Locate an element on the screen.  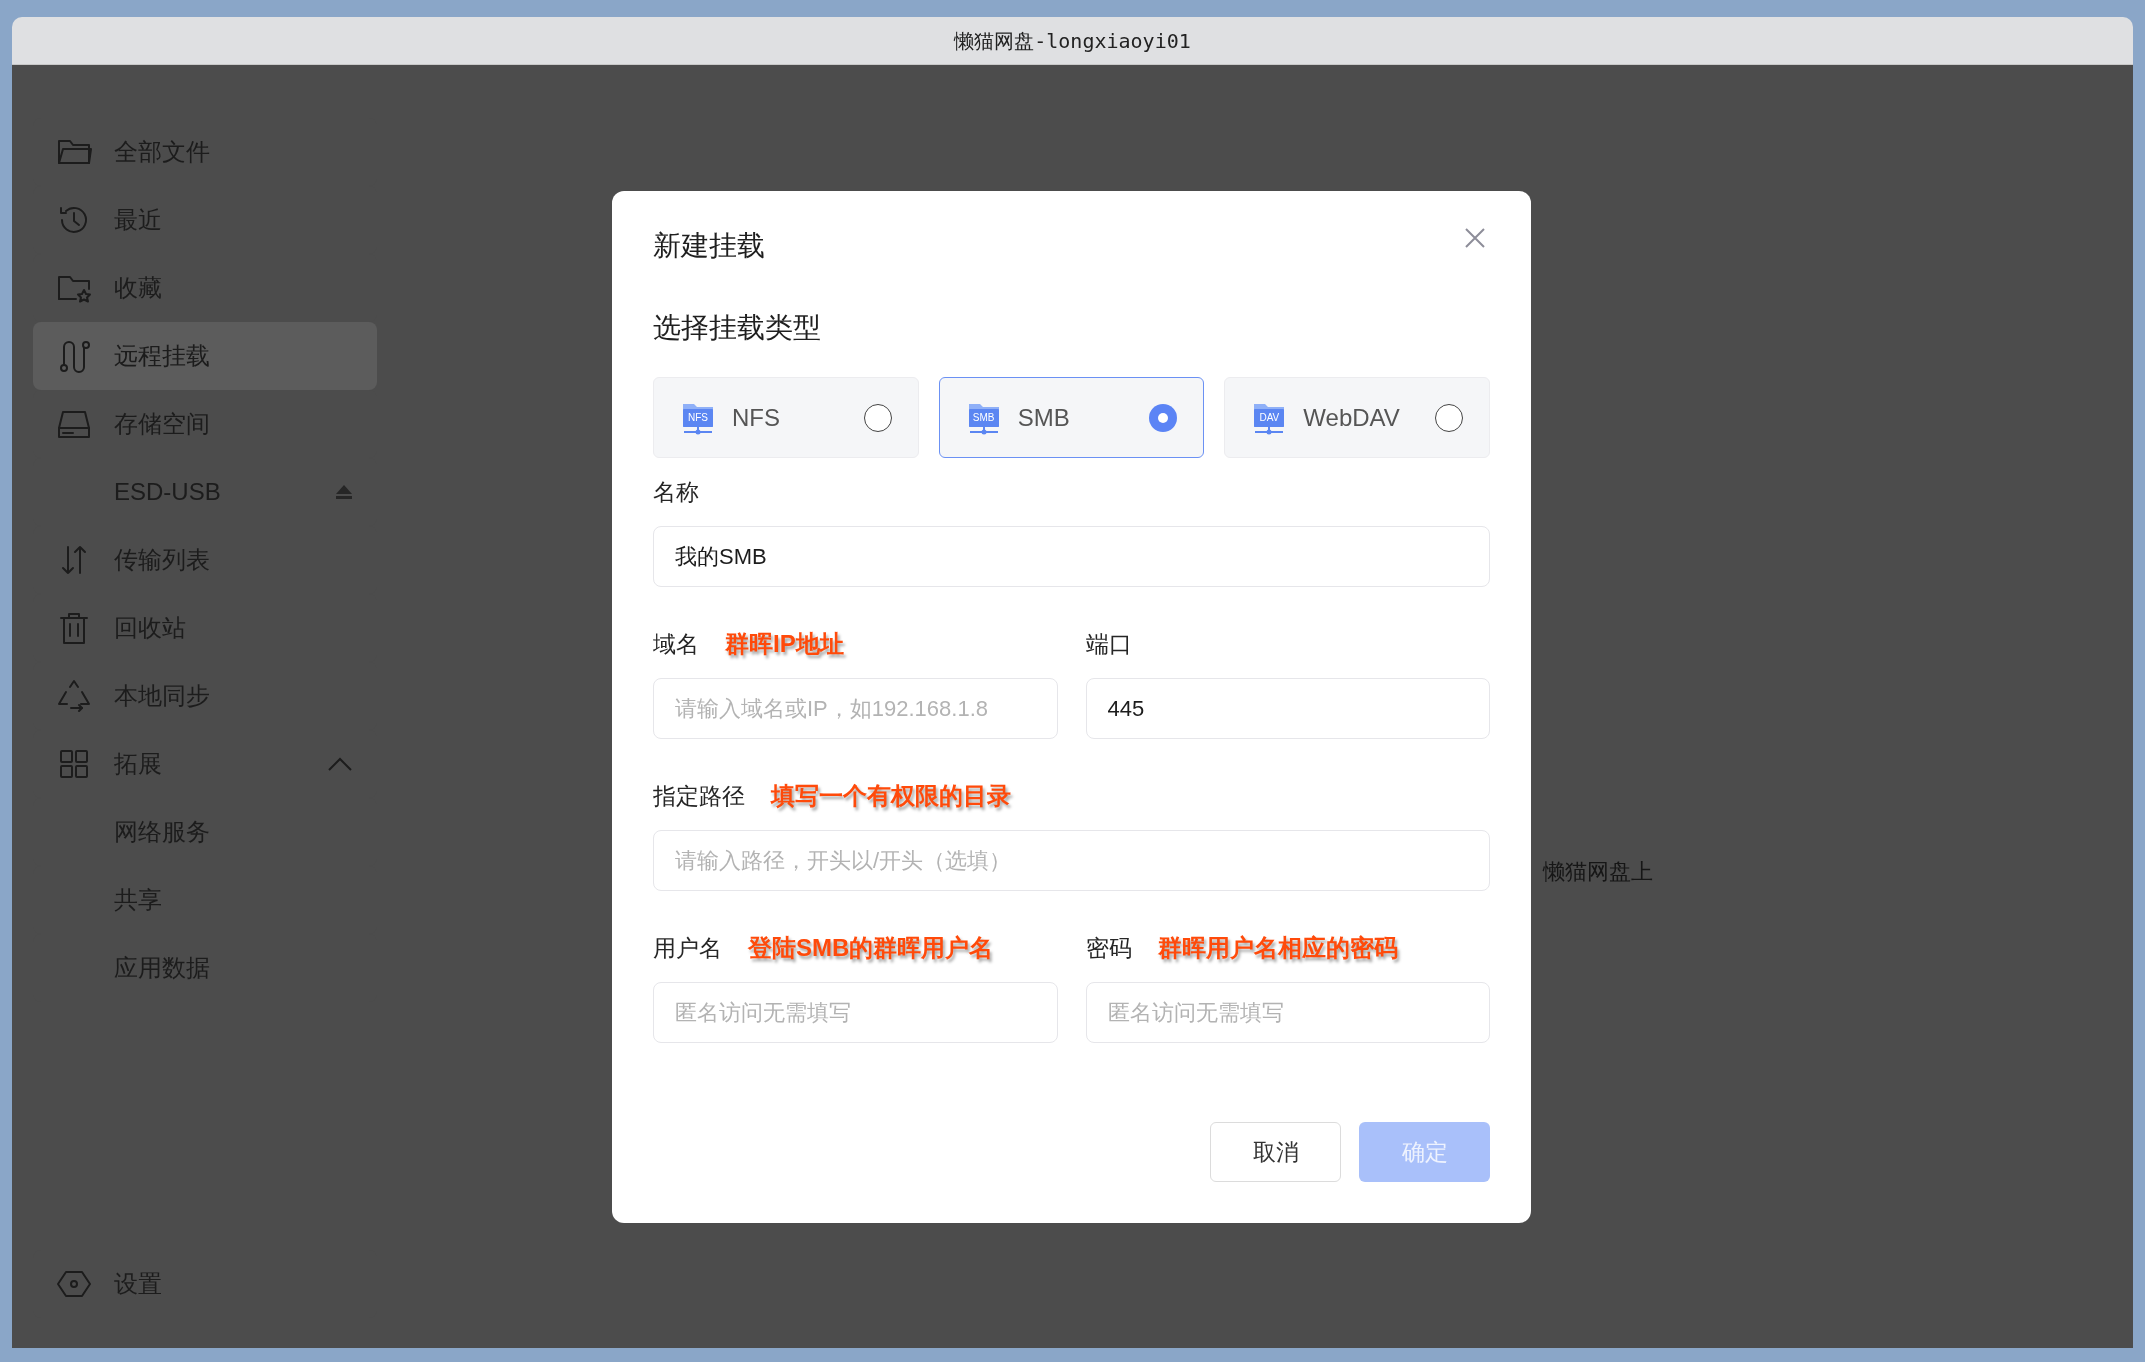
field-label: 用户名 is located at coordinates (687, 948).